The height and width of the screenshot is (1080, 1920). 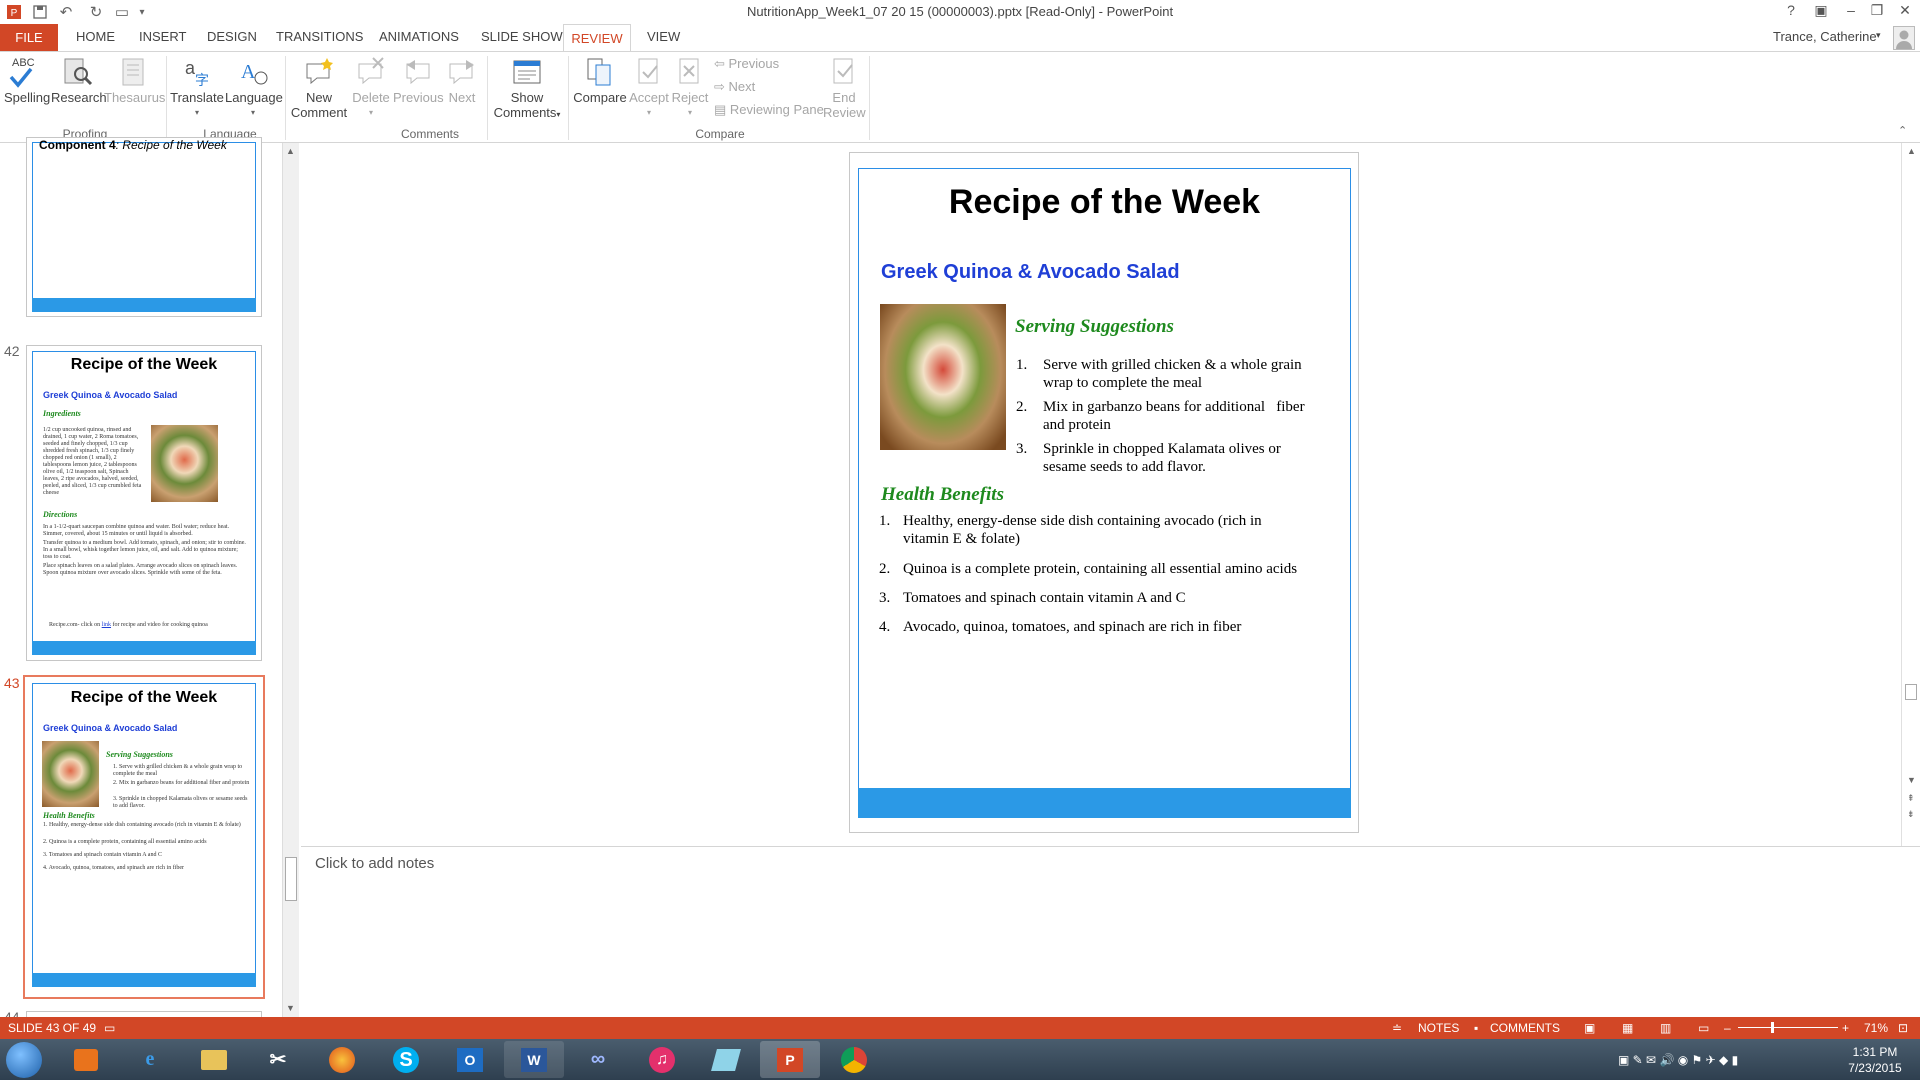 What do you see at coordinates (1876, 1028) in the screenshot?
I see `zoom-level: 71%` at bounding box center [1876, 1028].